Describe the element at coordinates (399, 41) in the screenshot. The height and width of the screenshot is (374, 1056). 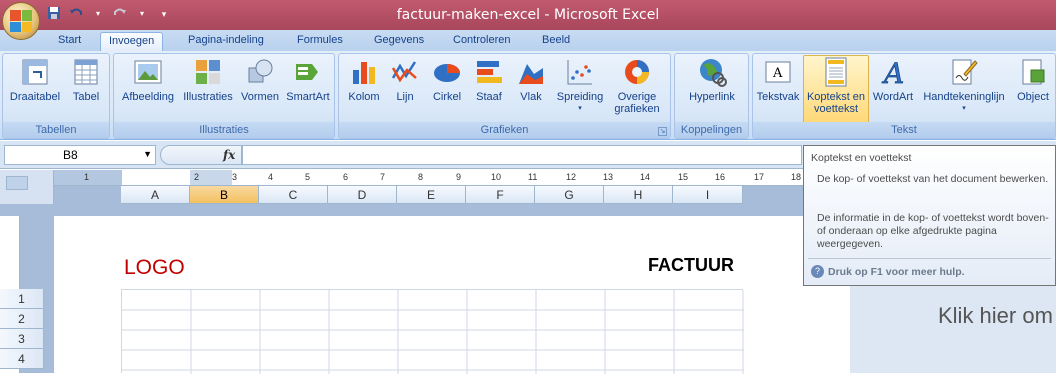
I see `tab-gegevens: Gegevens` at that location.